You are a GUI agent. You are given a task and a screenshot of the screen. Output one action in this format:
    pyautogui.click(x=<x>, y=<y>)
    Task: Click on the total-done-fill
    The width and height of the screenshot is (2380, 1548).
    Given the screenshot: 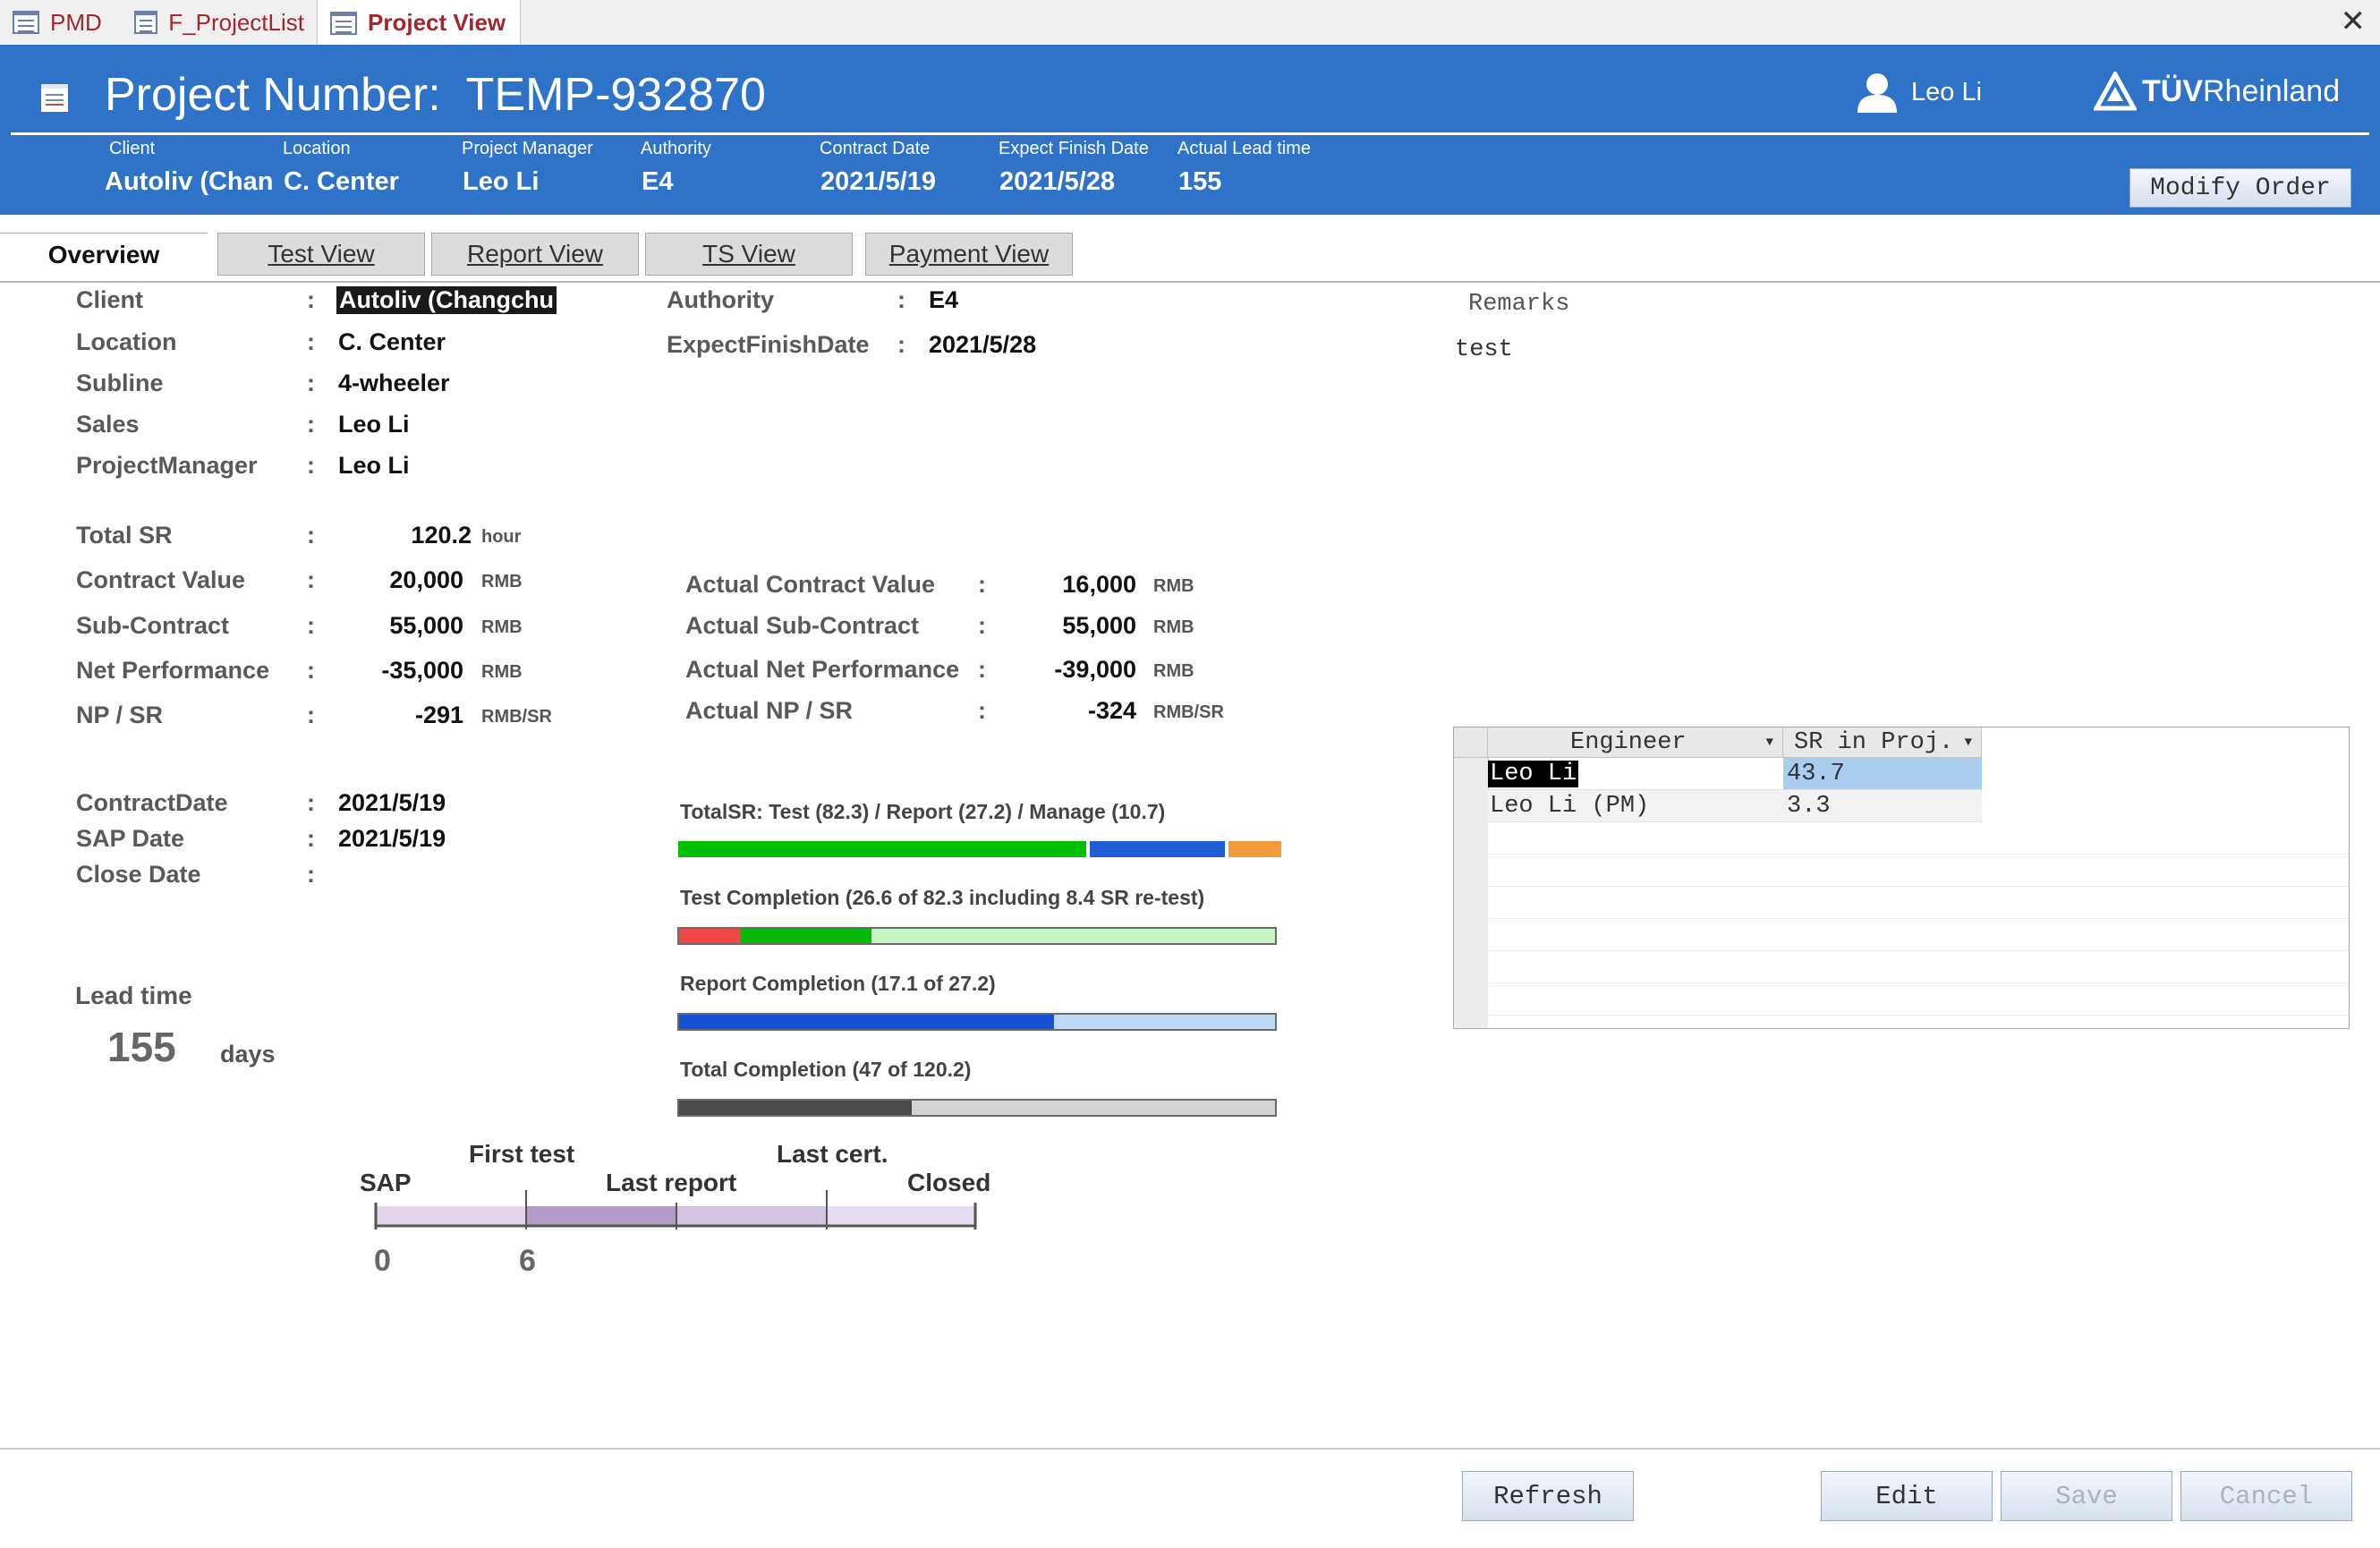 What is the action you would take?
    pyautogui.click(x=796, y=1108)
    